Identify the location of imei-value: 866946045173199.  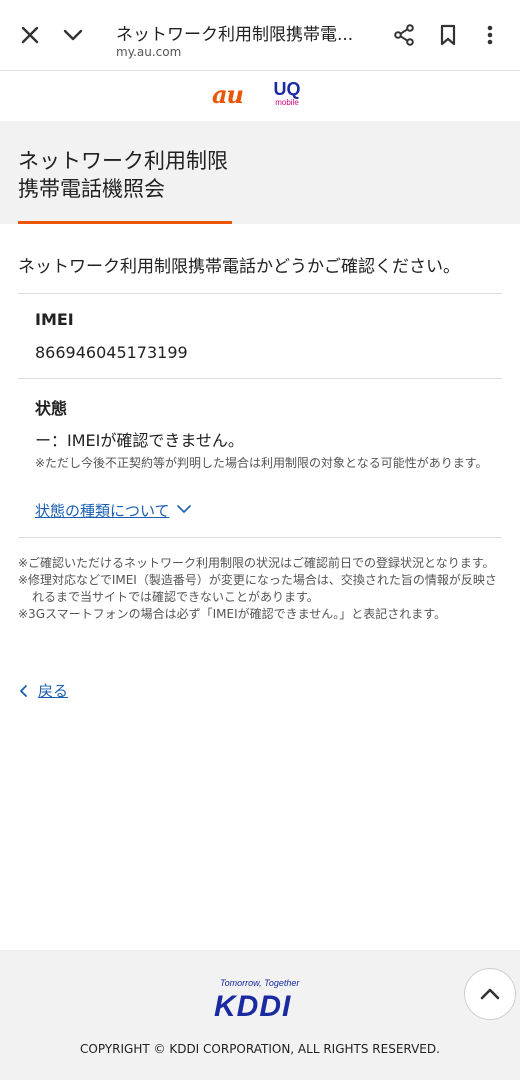
(111, 352).